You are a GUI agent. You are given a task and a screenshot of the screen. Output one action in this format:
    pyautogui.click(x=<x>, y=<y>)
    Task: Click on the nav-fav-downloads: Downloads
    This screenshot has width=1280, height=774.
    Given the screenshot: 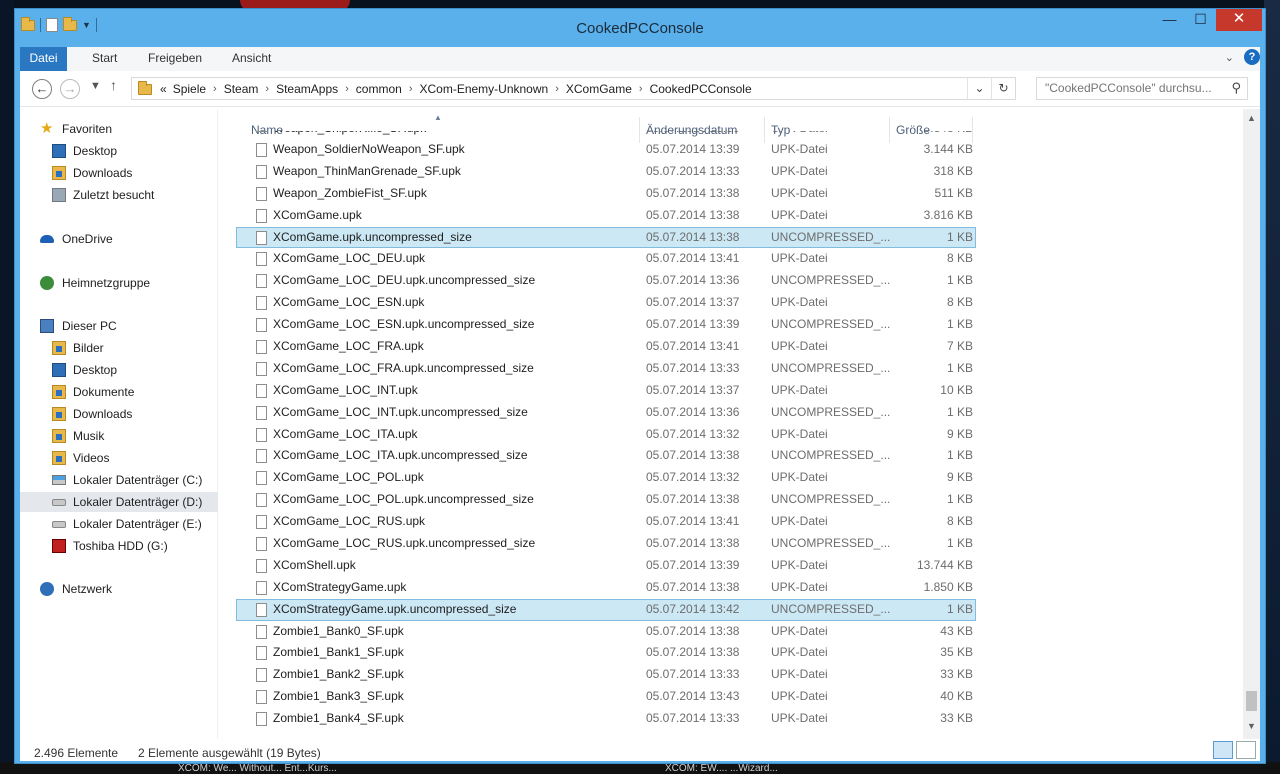 What is the action you would take?
    pyautogui.click(x=119, y=173)
    